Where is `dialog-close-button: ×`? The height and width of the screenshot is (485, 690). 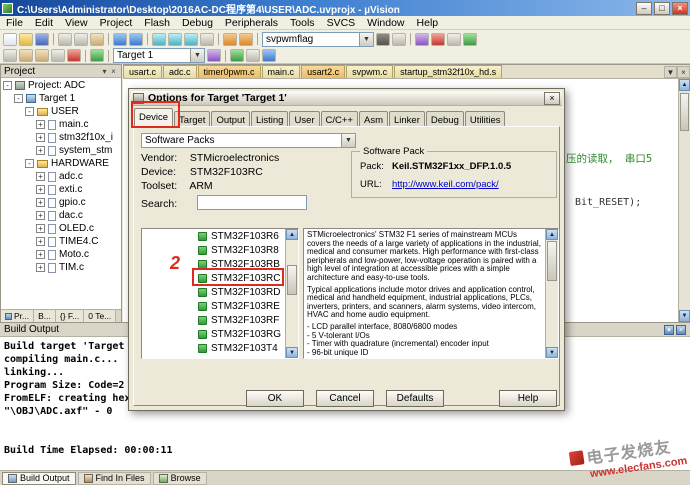 dialog-close-button: × is located at coordinates (552, 98).